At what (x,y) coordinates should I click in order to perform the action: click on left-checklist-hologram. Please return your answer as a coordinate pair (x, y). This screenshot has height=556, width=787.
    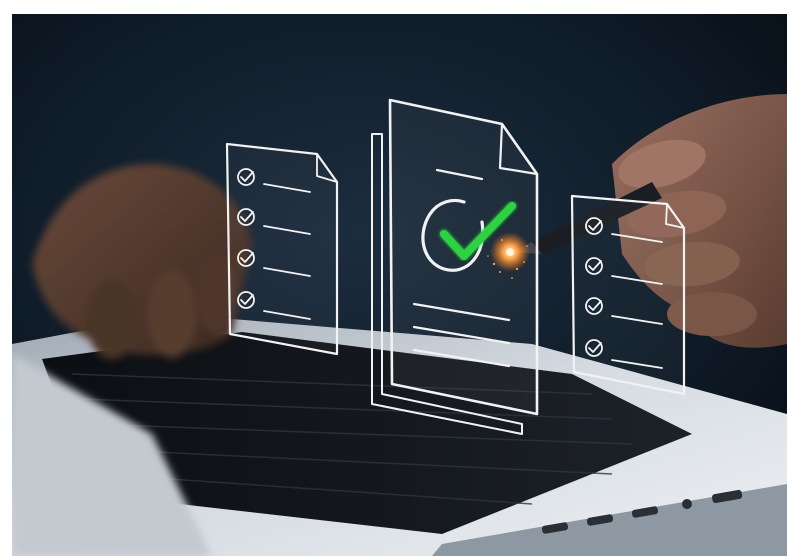
    Looking at the image, I should click on (282, 249).